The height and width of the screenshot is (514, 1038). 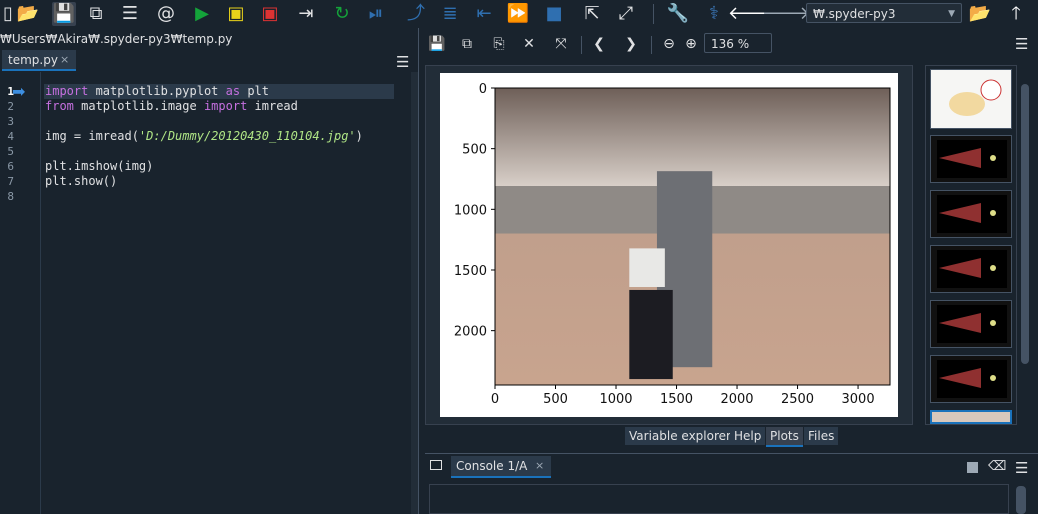 What do you see at coordinates (19, 91) in the screenshot?
I see `current-line-arrow-icon: ➡` at bounding box center [19, 91].